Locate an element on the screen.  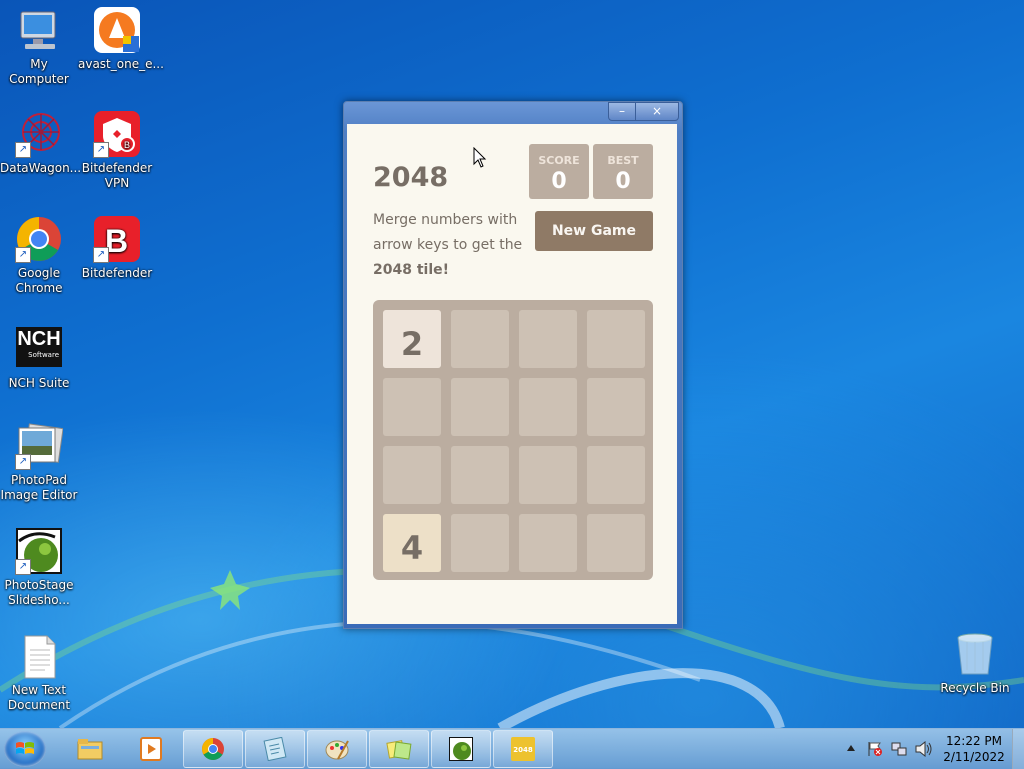
close-button: × is located at coordinates (657, 111).